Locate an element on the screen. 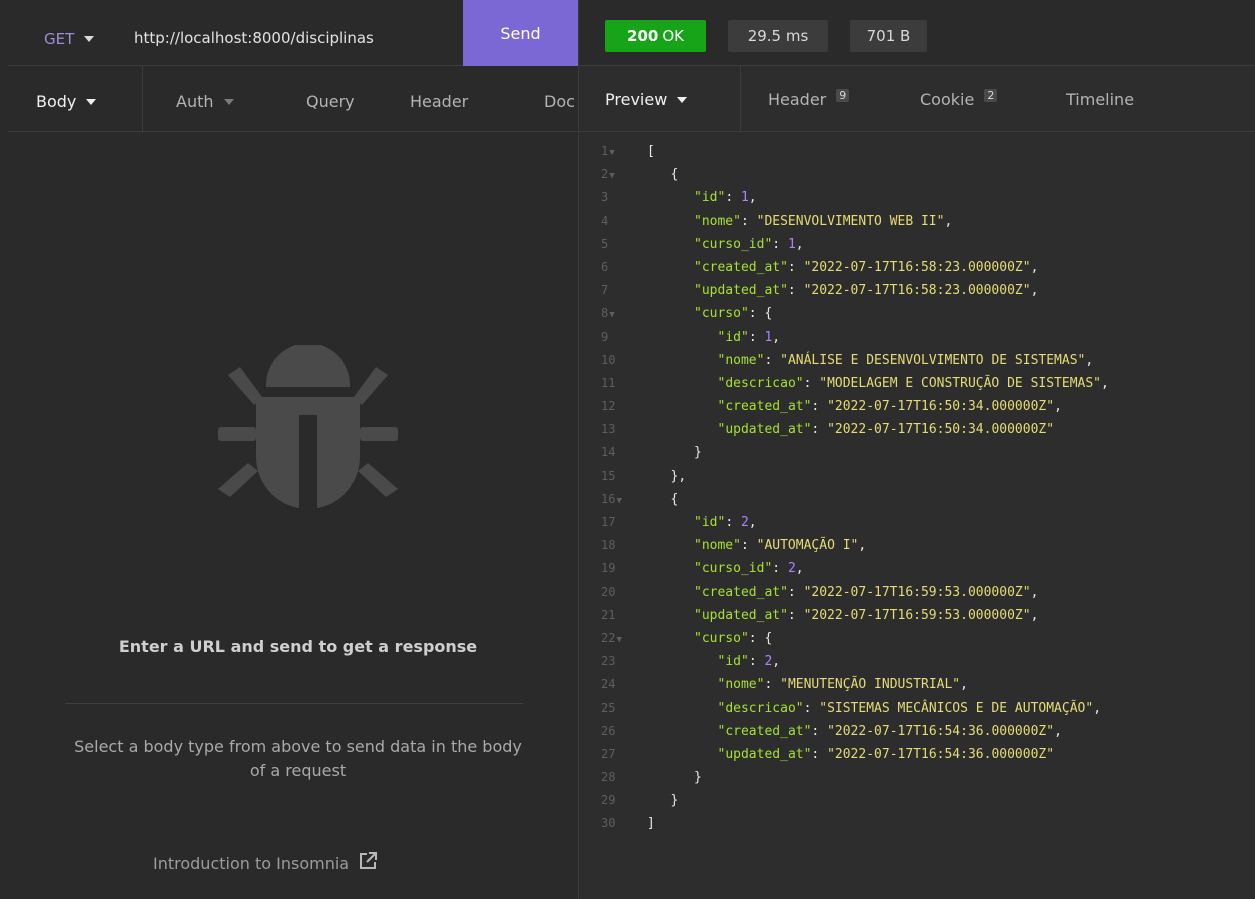  json-punct: } is located at coordinates (698, 778).